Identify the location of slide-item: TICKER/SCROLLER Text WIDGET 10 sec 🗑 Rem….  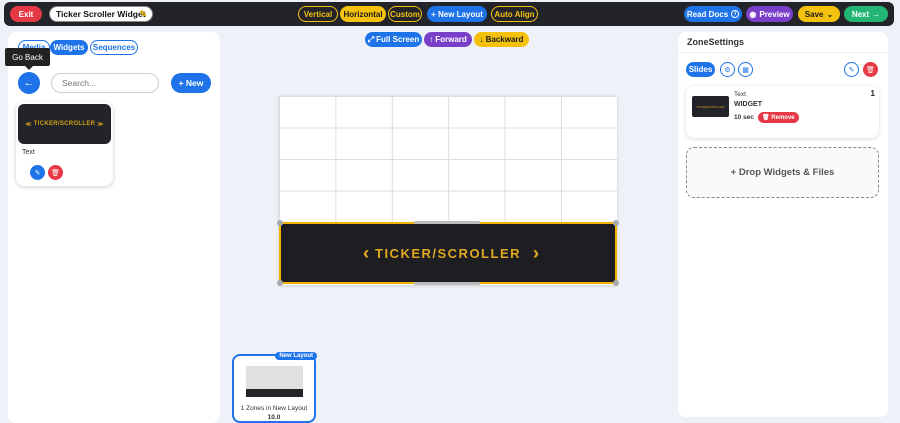
(782, 112).